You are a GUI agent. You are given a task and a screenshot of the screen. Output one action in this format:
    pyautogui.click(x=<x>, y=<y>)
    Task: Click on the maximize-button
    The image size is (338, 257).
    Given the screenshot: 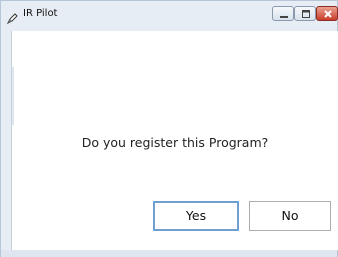 What is the action you would take?
    pyautogui.click(x=305, y=13)
    